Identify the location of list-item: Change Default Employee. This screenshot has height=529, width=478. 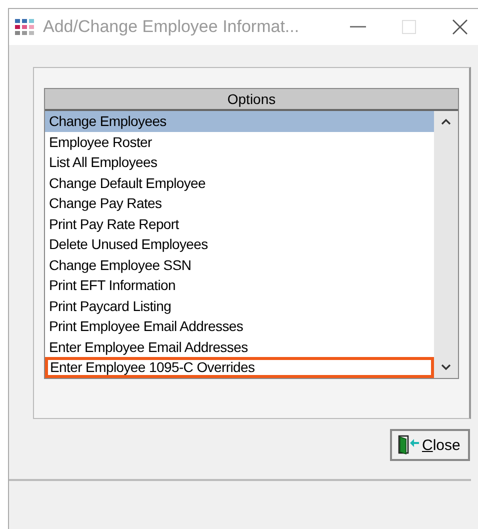
(239, 182).